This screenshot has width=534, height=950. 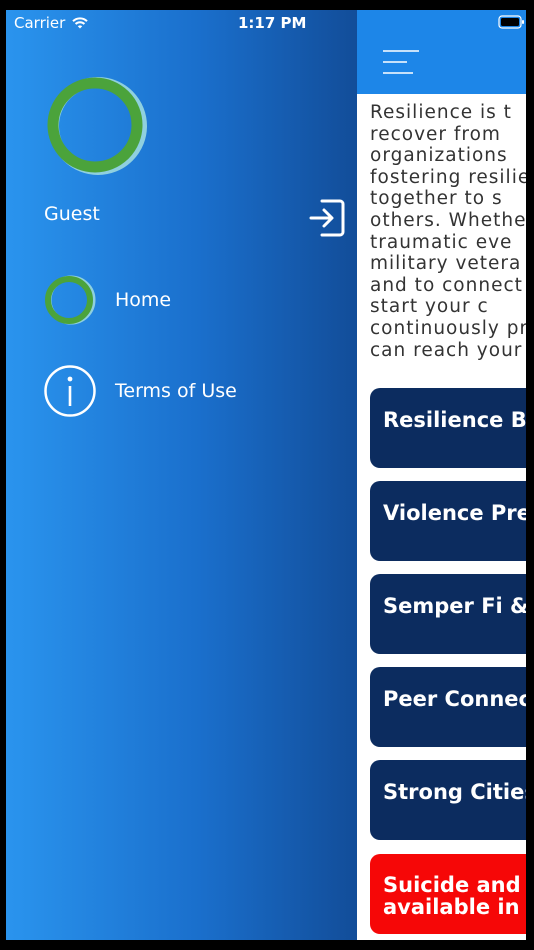 What do you see at coordinates (446, 264) in the screenshot?
I see `intro-line: military vetera` at bounding box center [446, 264].